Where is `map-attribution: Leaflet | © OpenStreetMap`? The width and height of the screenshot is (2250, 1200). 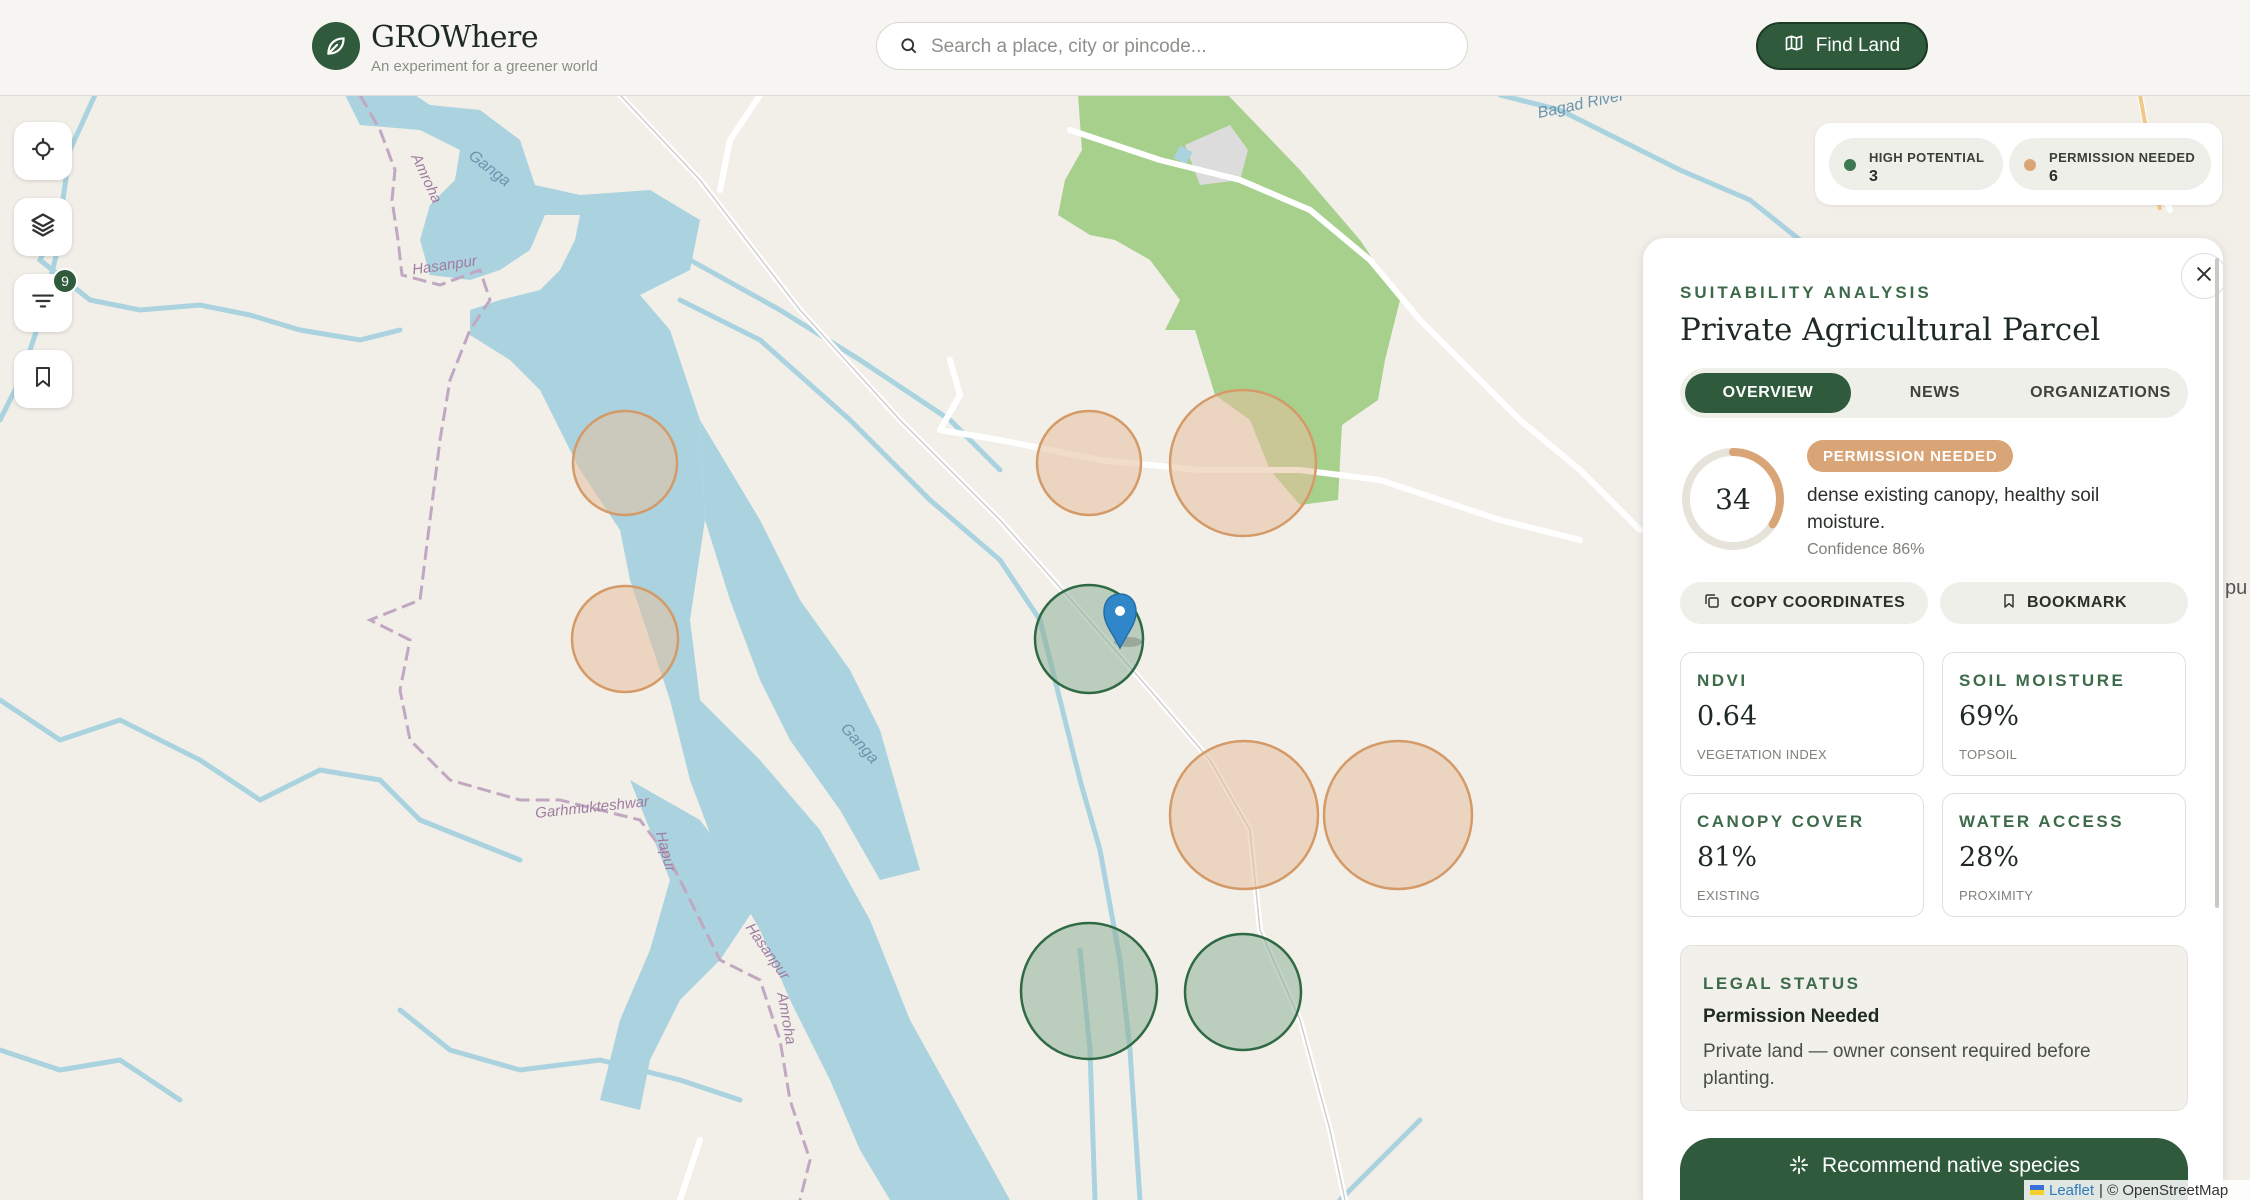 map-attribution: Leaflet | © OpenStreetMap is located at coordinates (2137, 1190).